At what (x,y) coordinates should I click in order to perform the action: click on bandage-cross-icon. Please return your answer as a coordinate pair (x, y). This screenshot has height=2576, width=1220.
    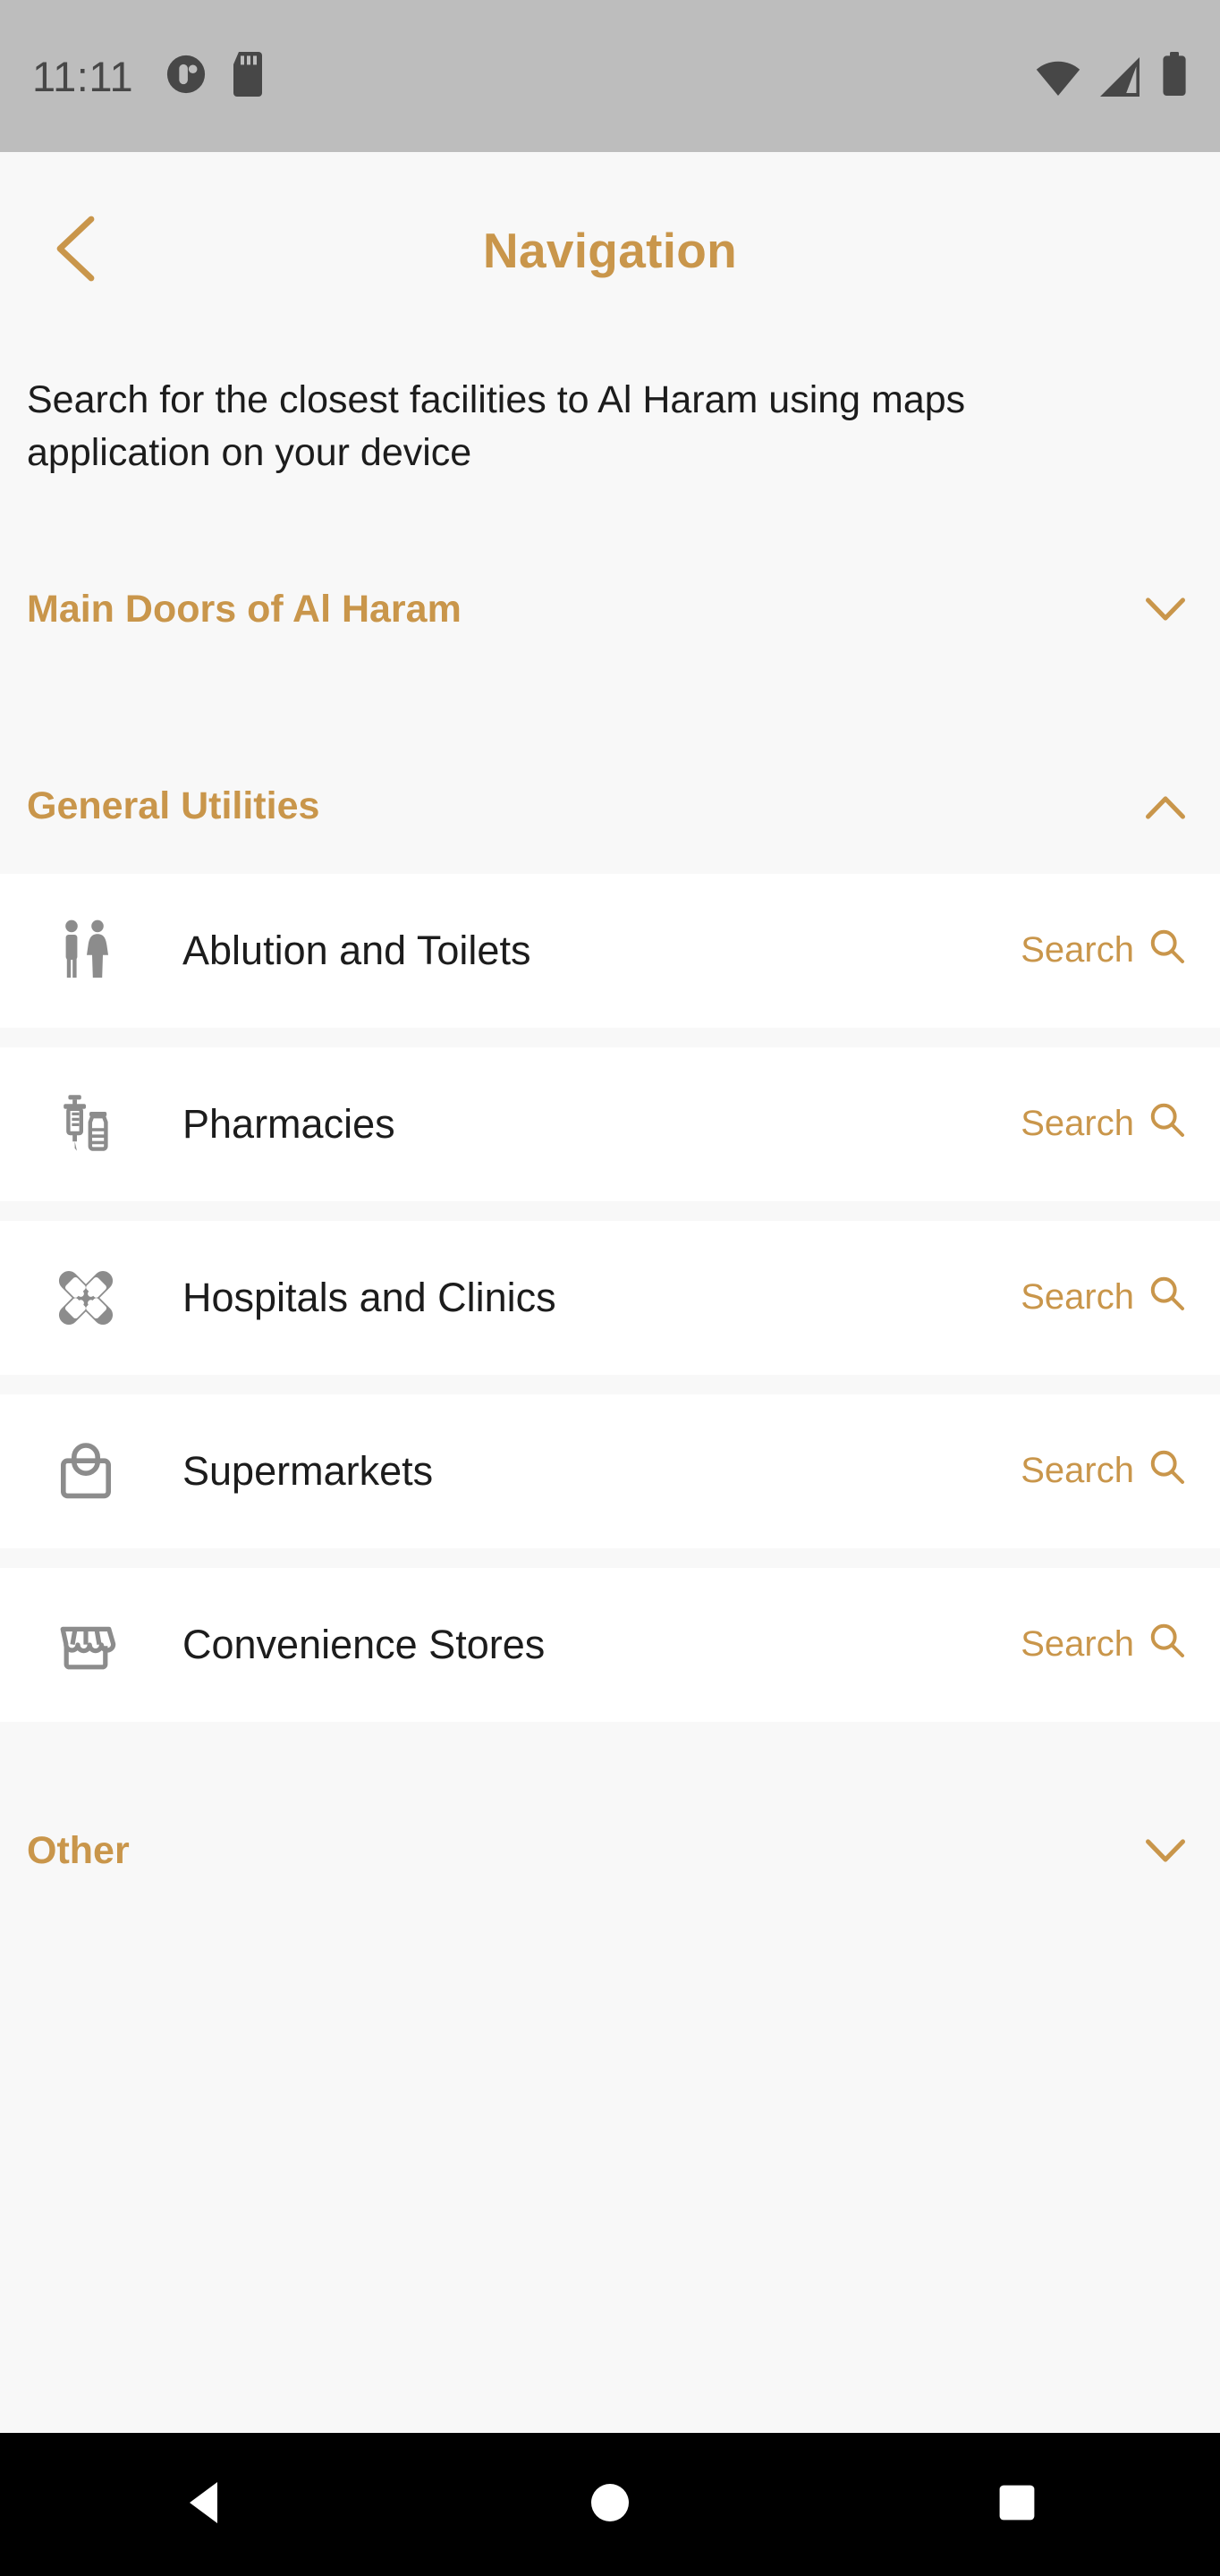
    Looking at the image, I should click on (86, 1298).